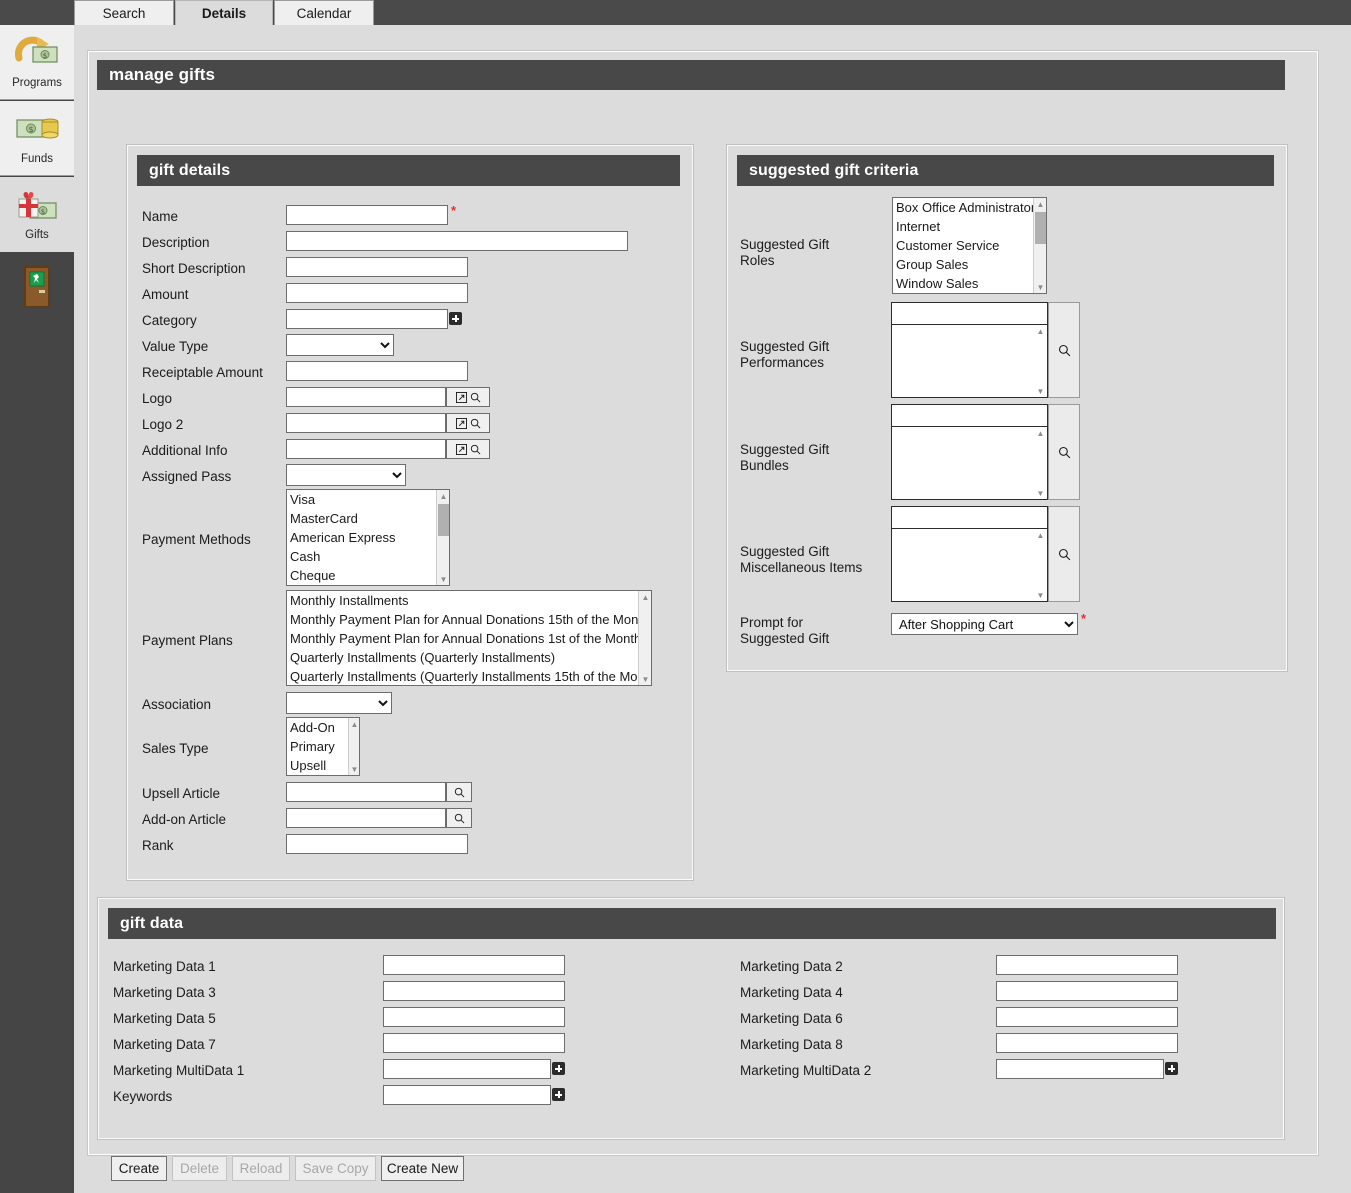  What do you see at coordinates (366, 792) in the screenshot?
I see `upsell-article-input` at bounding box center [366, 792].